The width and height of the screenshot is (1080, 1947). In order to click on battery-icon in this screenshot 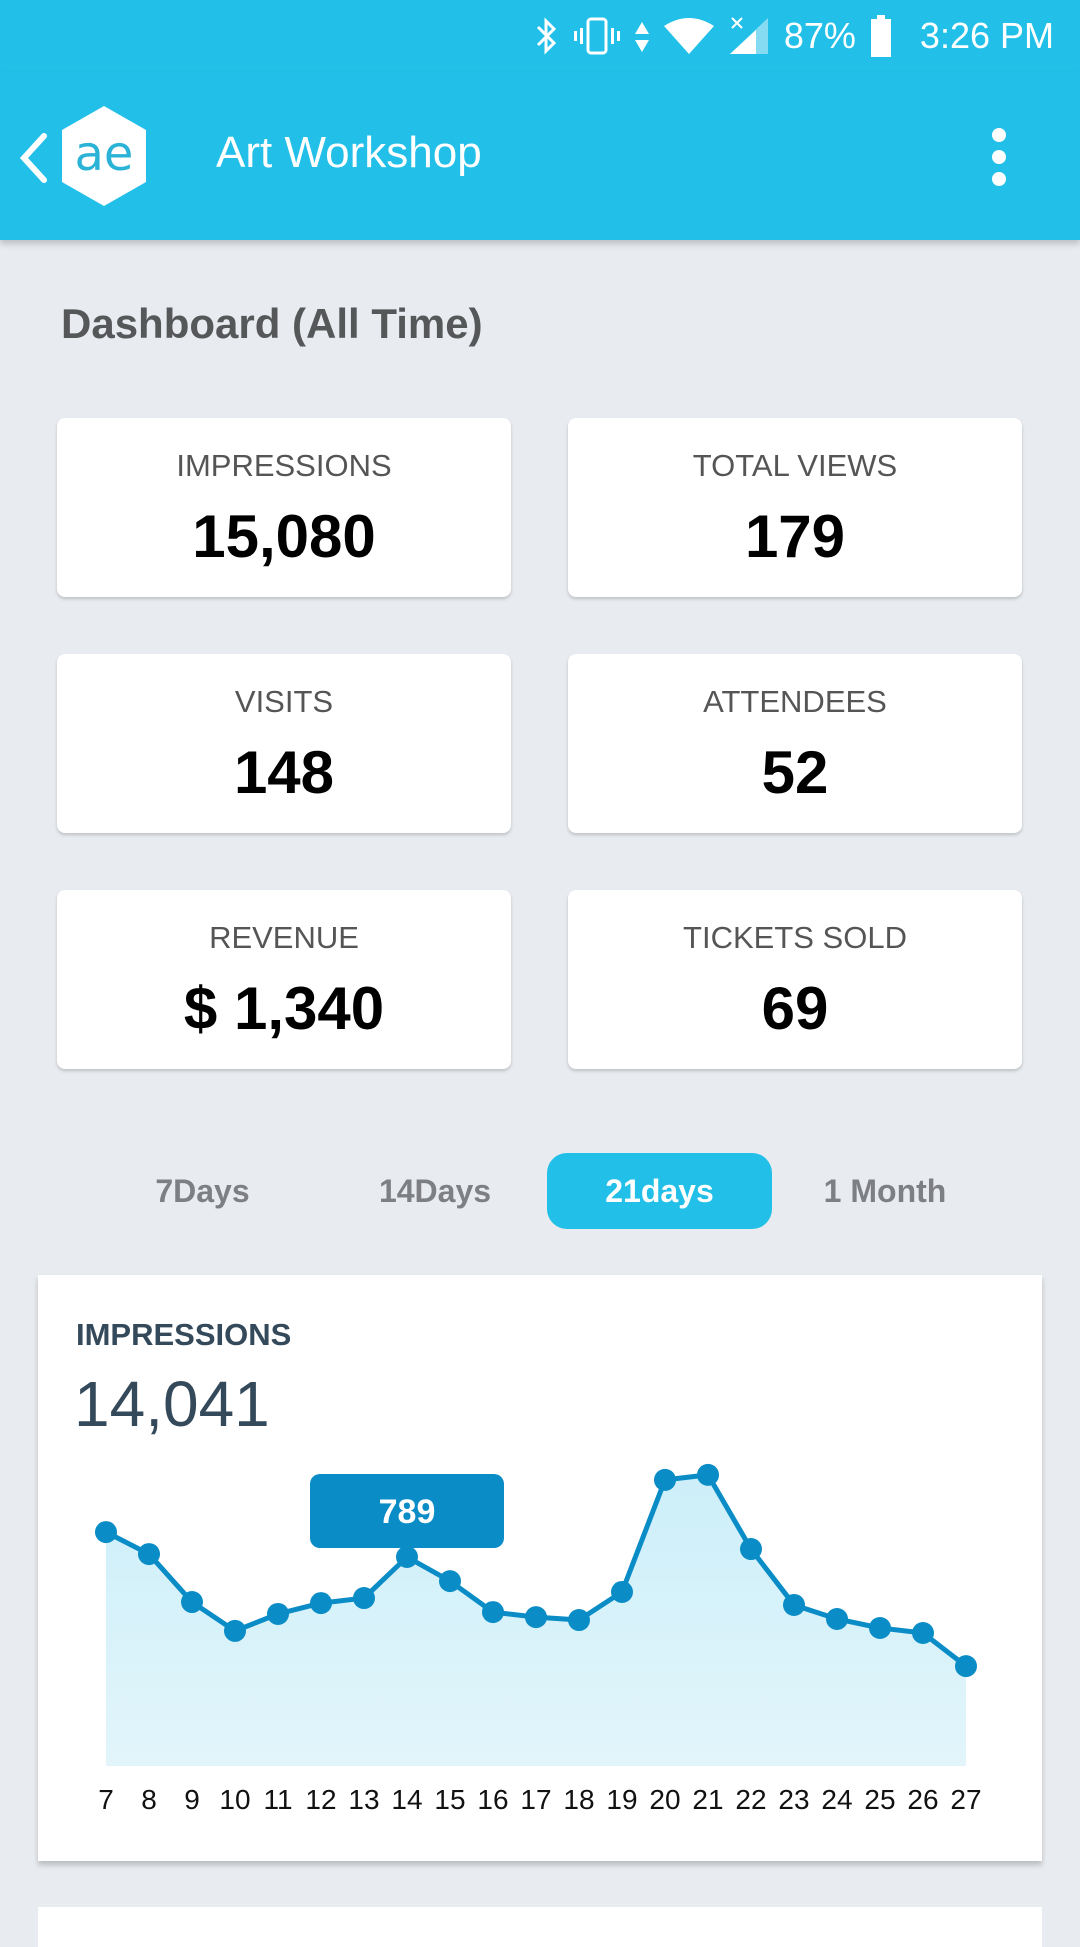, I will do `click(881, 36)`.